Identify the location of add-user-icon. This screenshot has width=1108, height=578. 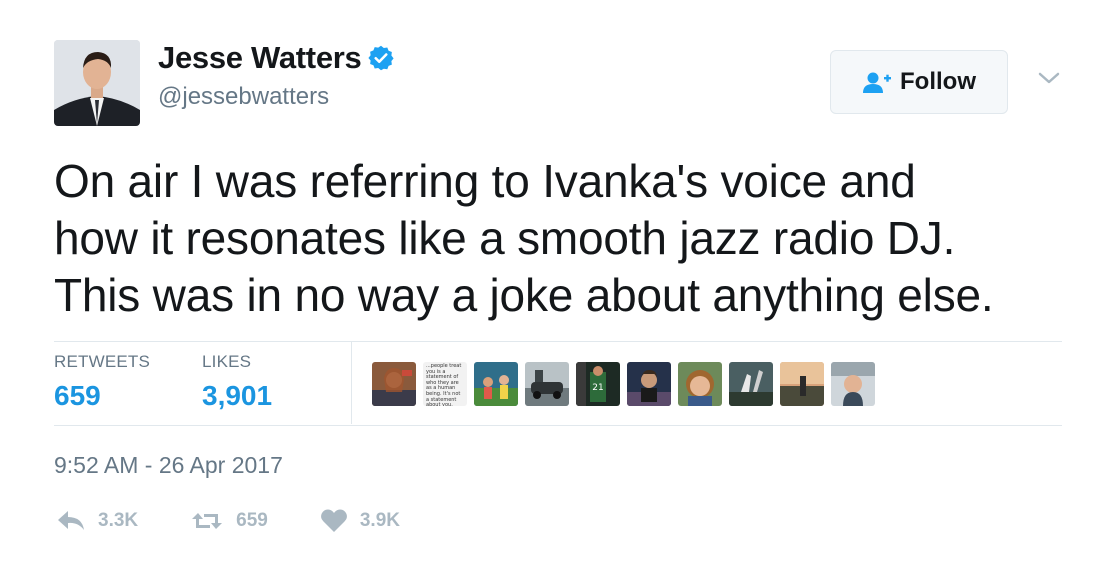
(877, 82).